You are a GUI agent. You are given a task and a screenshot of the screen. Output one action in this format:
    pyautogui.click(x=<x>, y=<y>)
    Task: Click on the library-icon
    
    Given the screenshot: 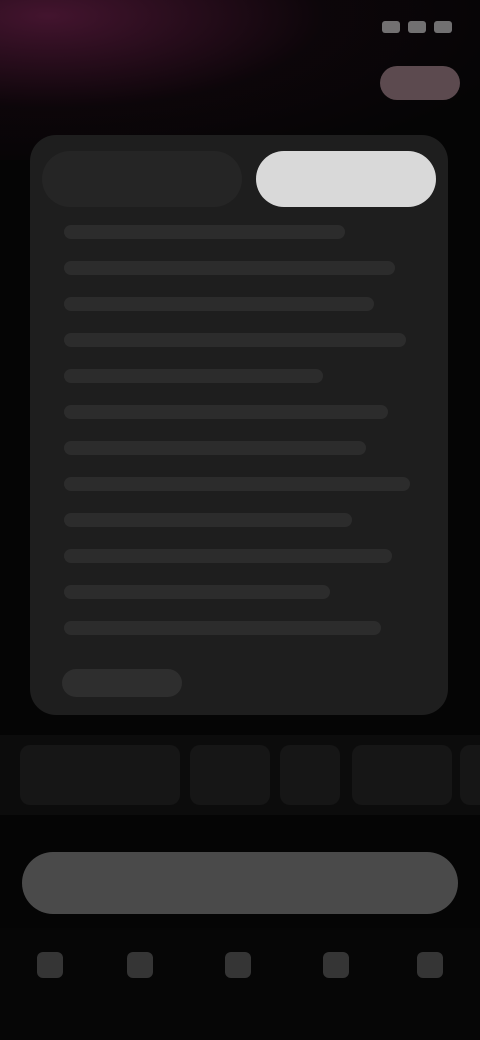 What is the action you would take?
    pyautogui.click(x=336, y=965)
    